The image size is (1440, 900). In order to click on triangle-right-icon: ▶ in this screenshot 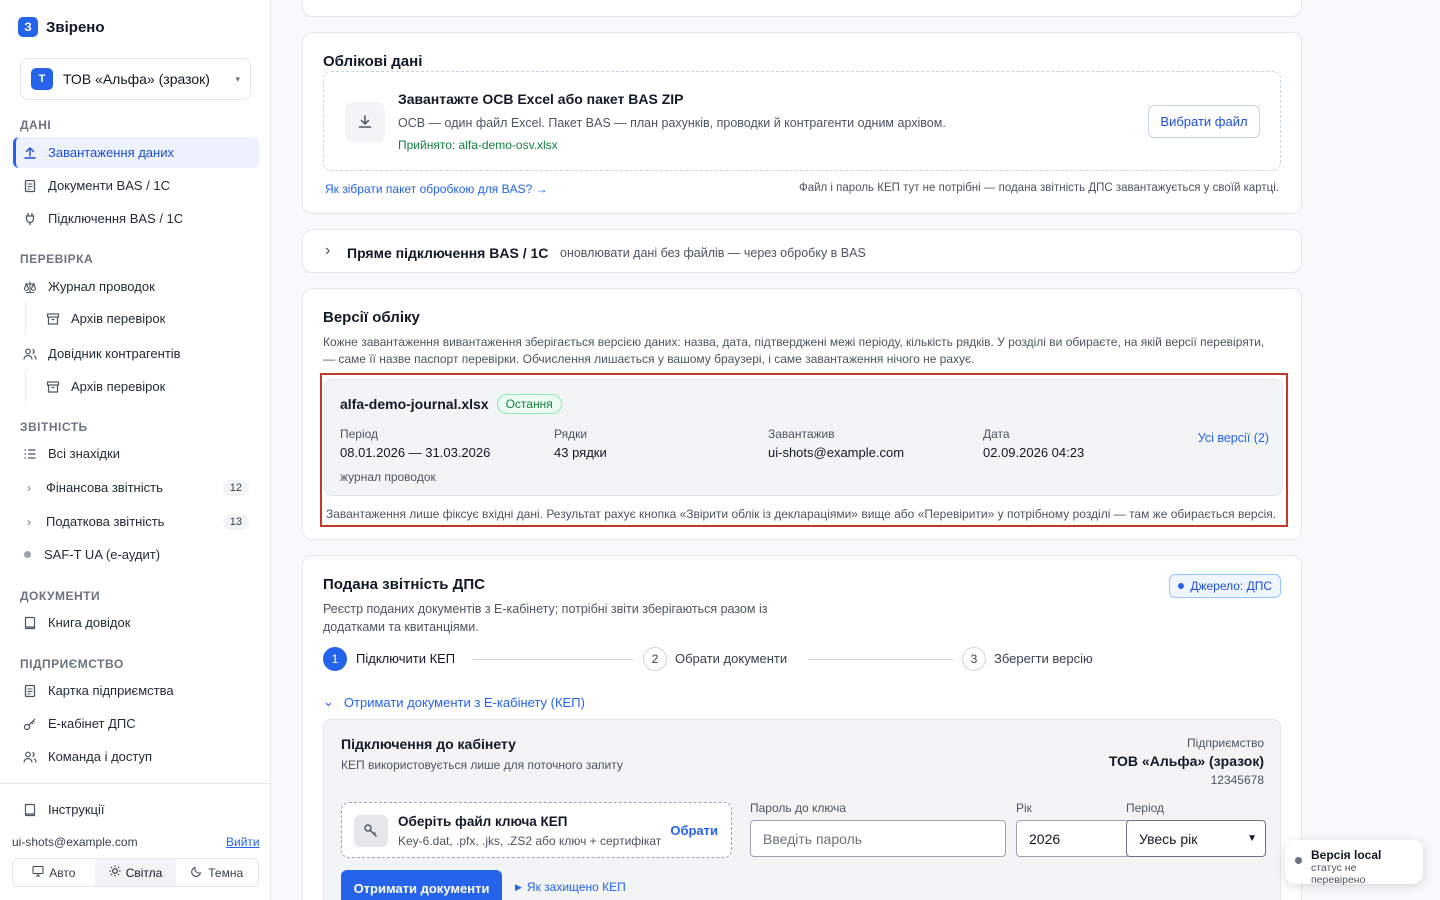, I will do `click(518, 886)`.